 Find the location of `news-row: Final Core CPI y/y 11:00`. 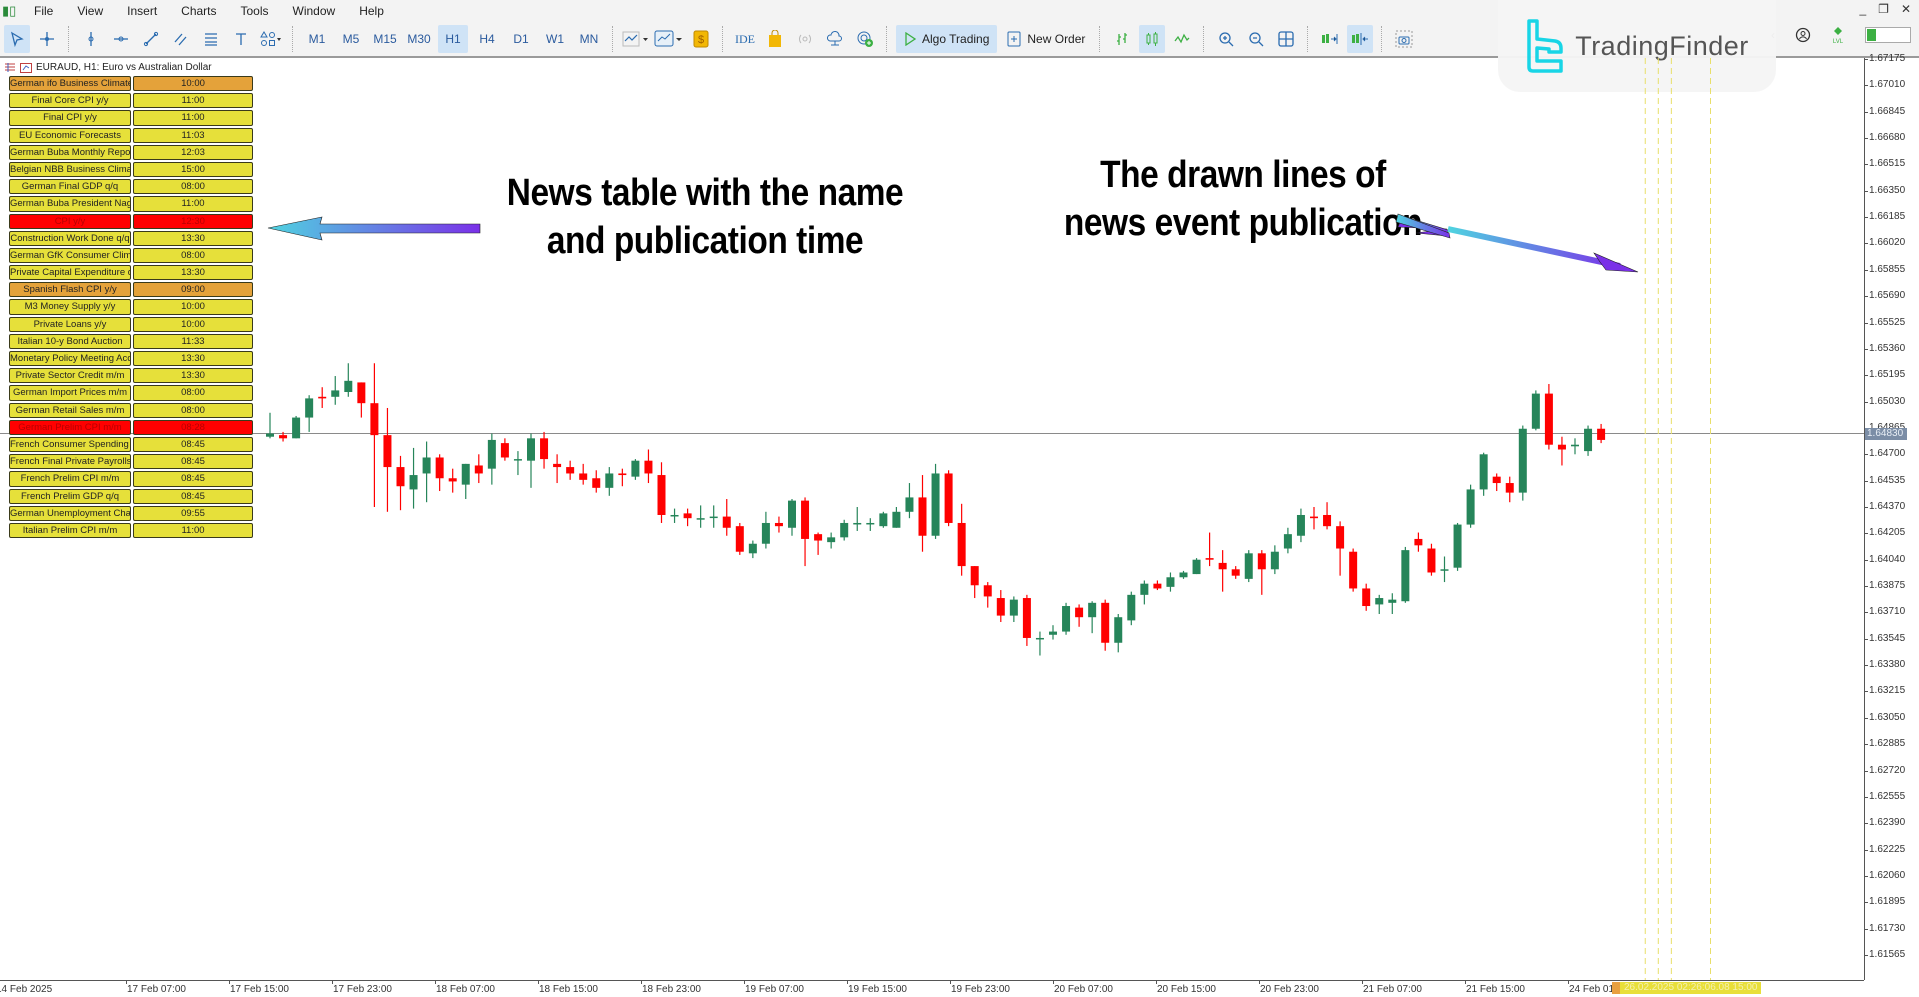

news-row: Final Core CPI y/y 11:00 is located at coordinates (131, 101).